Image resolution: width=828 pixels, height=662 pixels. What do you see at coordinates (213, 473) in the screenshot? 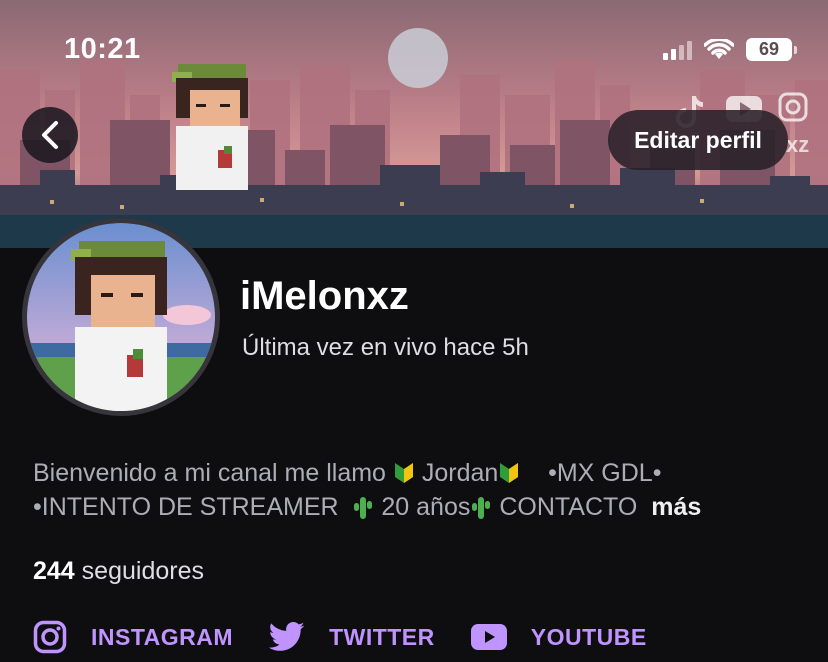
I see `bio-text: Bienvenido a mi canal me llamo` at bounding box center [213, 473].